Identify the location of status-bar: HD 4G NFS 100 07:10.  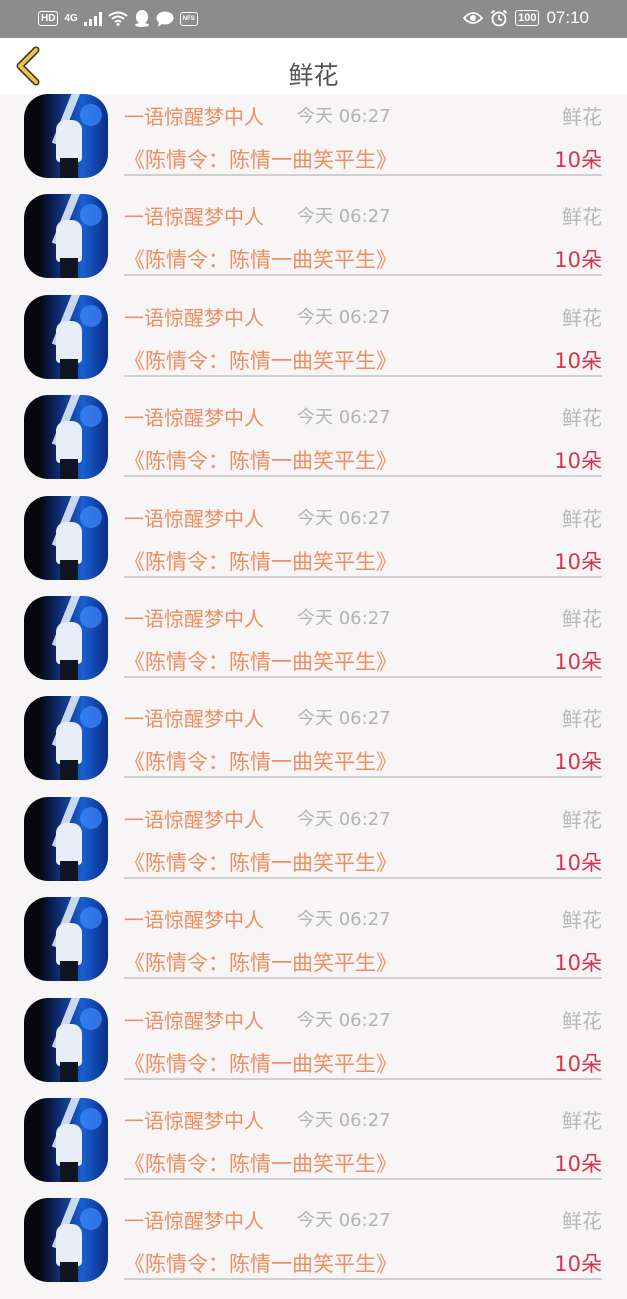
(313, 19).